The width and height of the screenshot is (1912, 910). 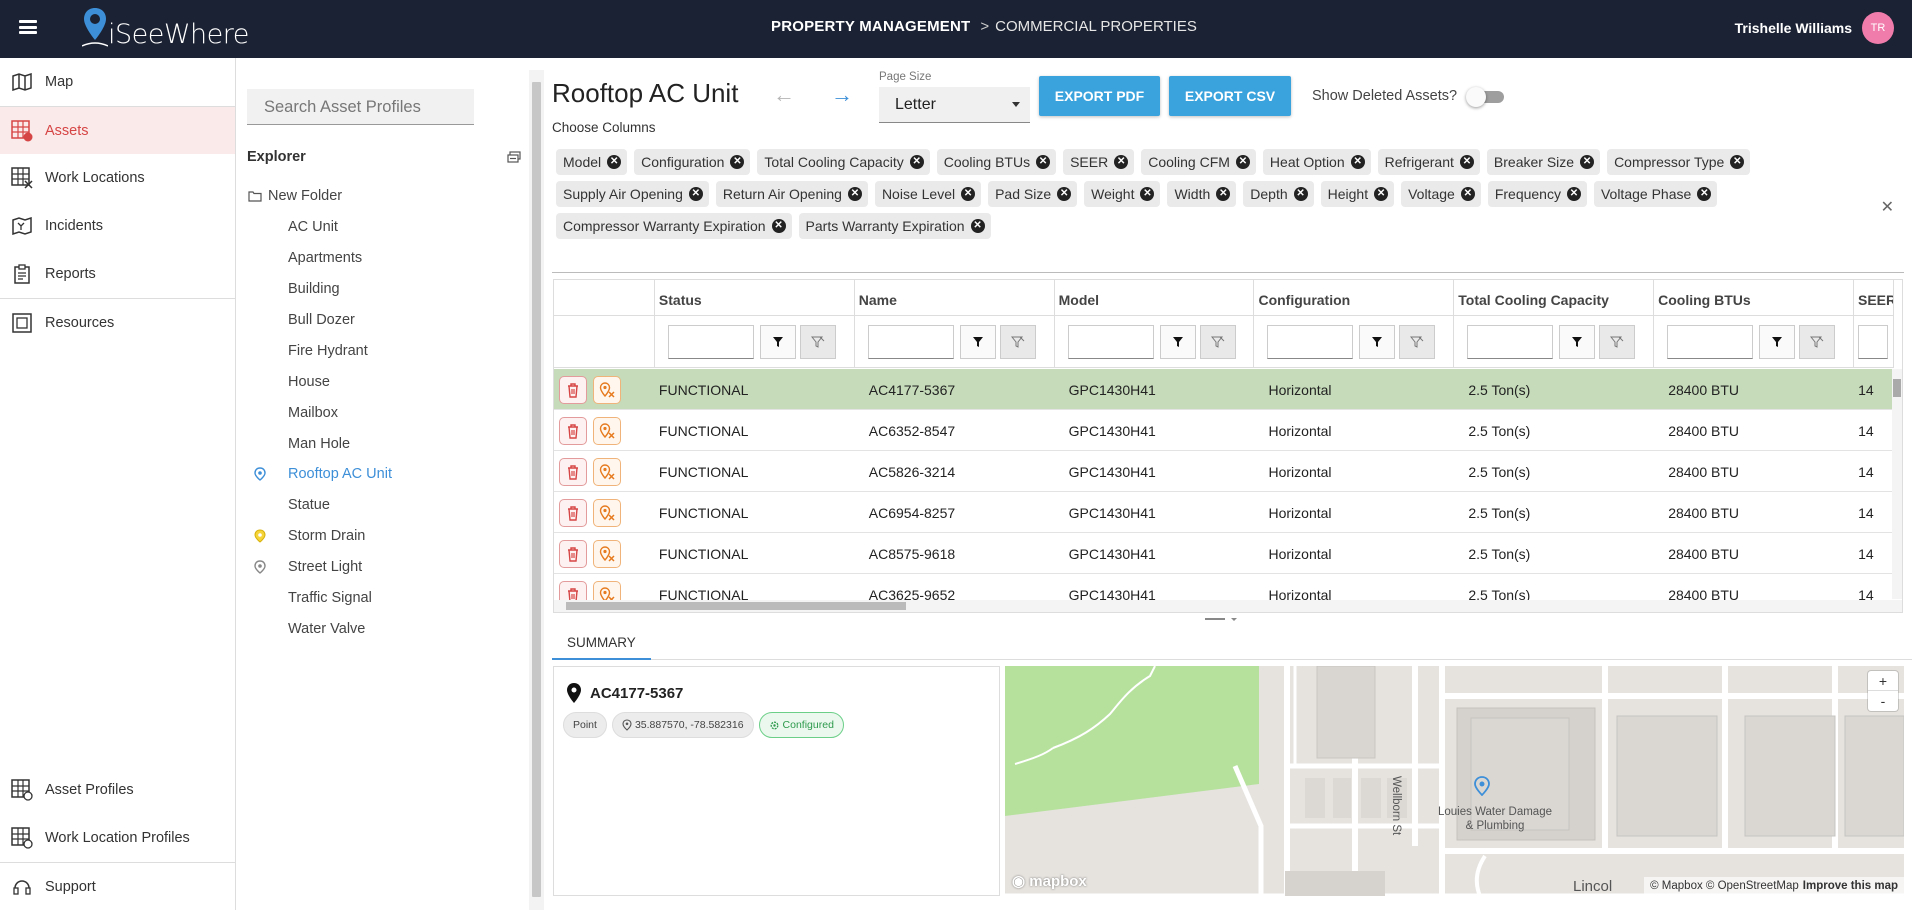 I want to click on sidebar-item-assets: Assets, so click(x=117, y=130).